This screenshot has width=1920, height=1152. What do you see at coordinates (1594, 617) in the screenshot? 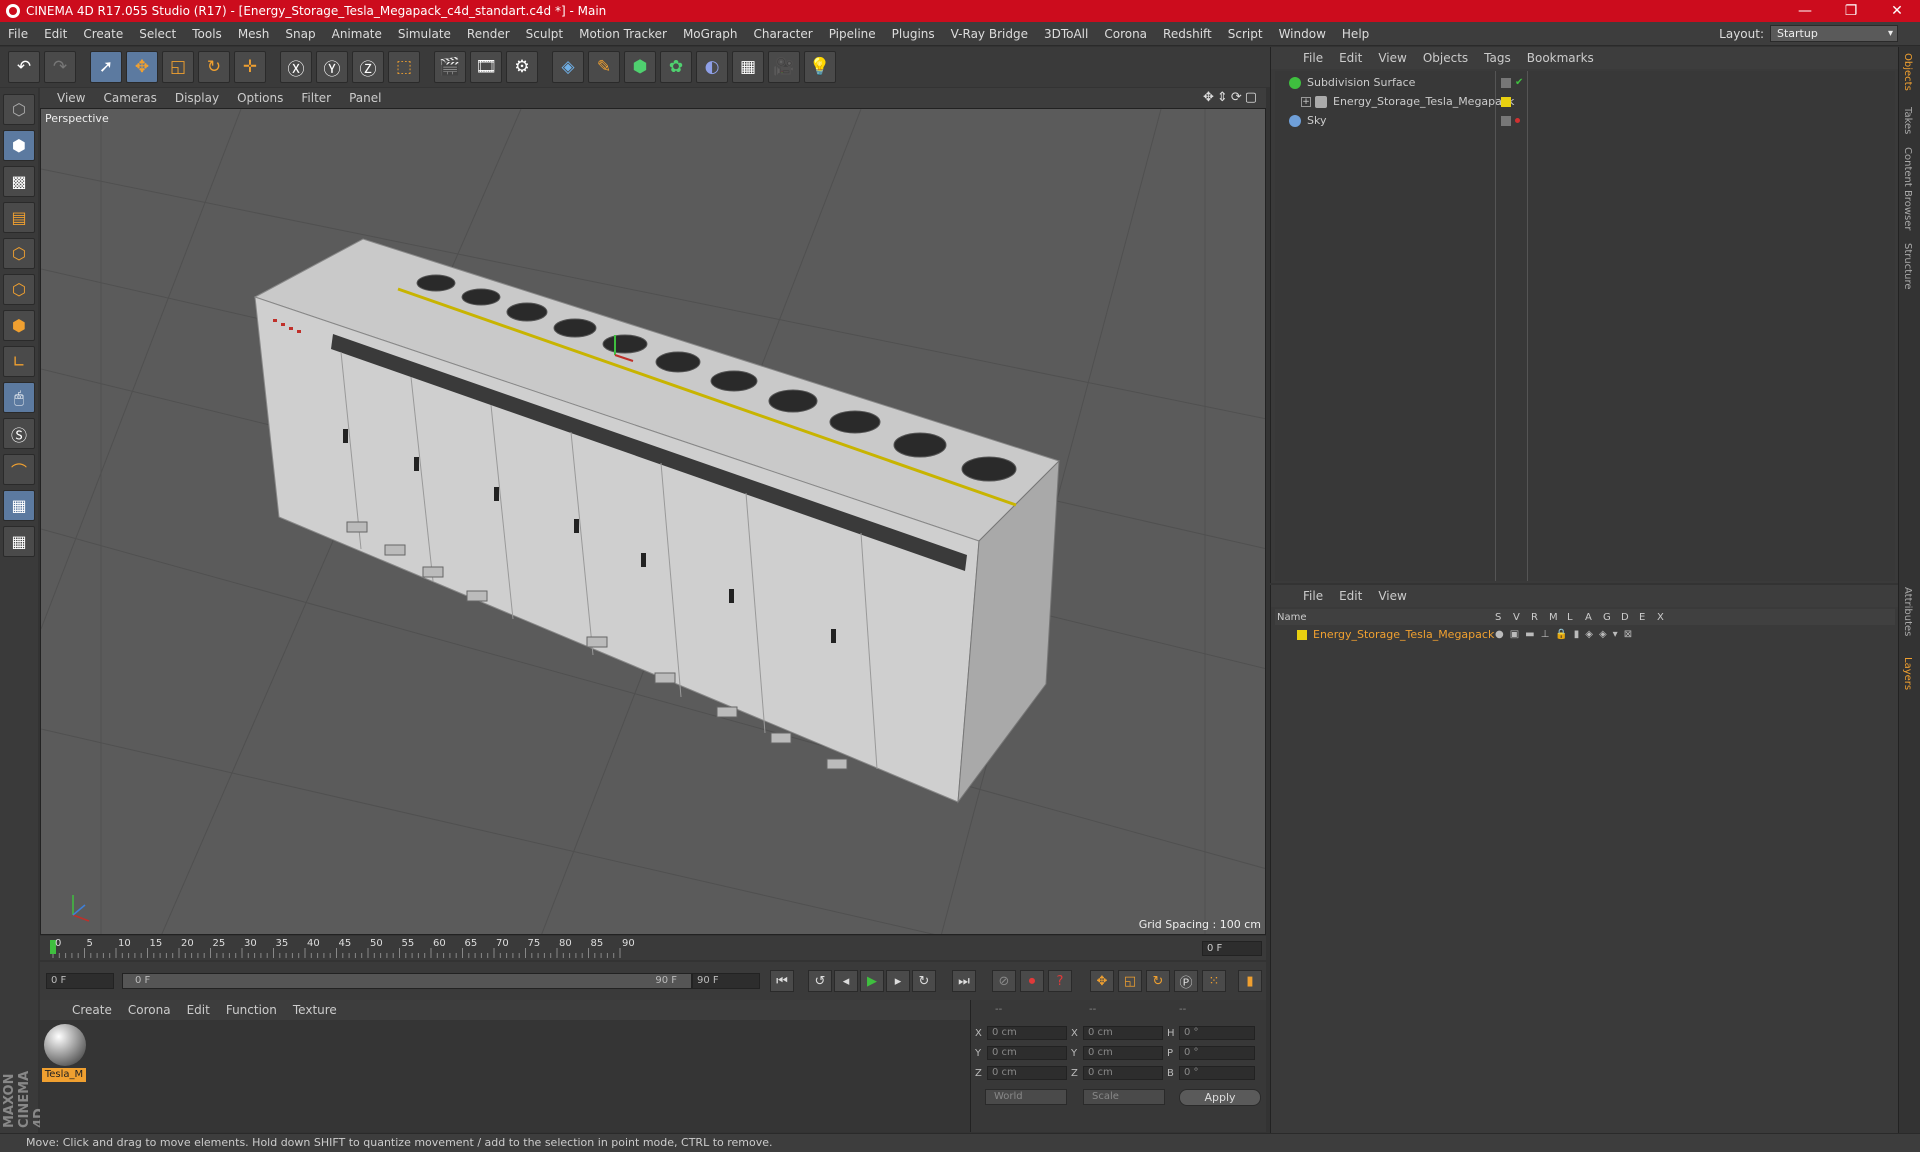
I see `column-animation: A` at bounding box center [1594, 617].